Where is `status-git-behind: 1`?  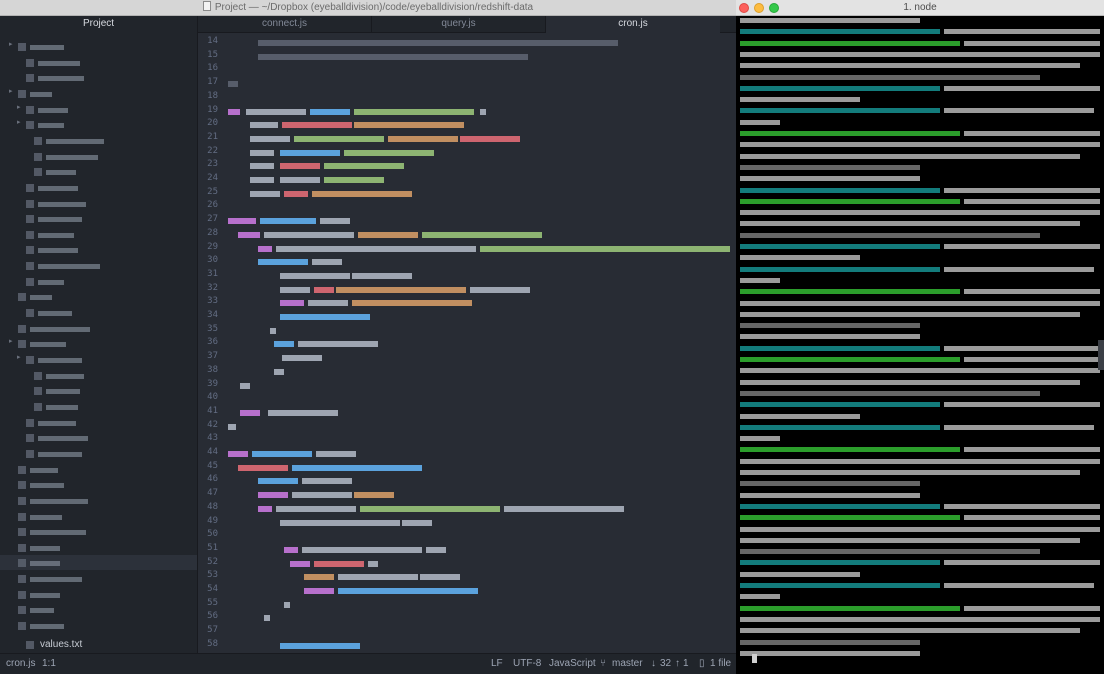
status-git-behind: 1 is located at coordinates (686, 664).